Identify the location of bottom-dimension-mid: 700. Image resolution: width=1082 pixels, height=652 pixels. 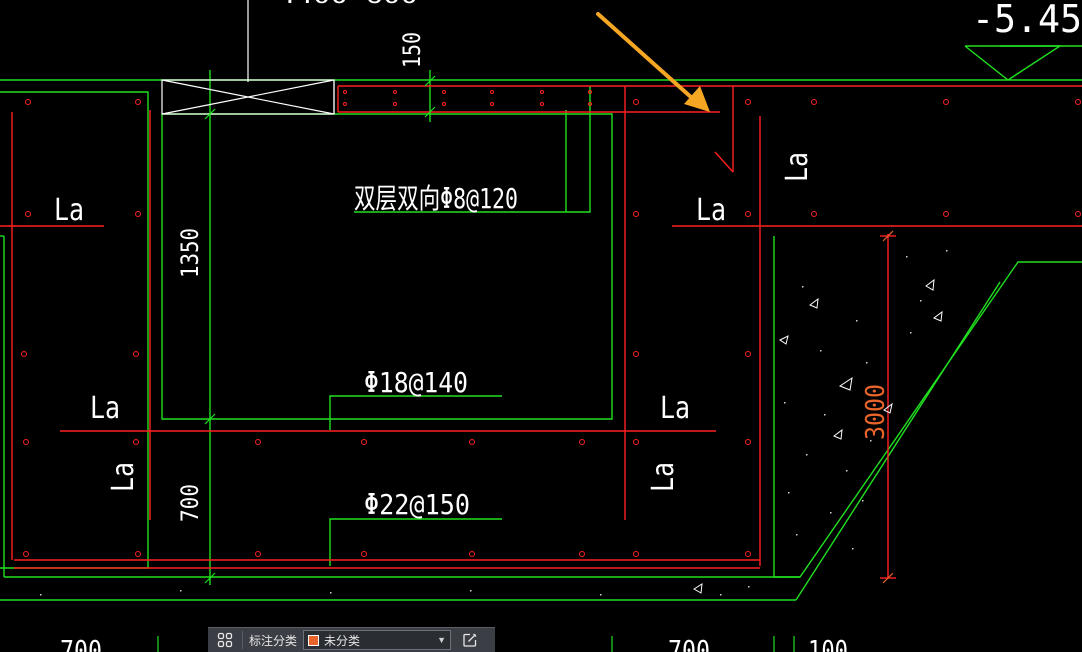
(689, 643).